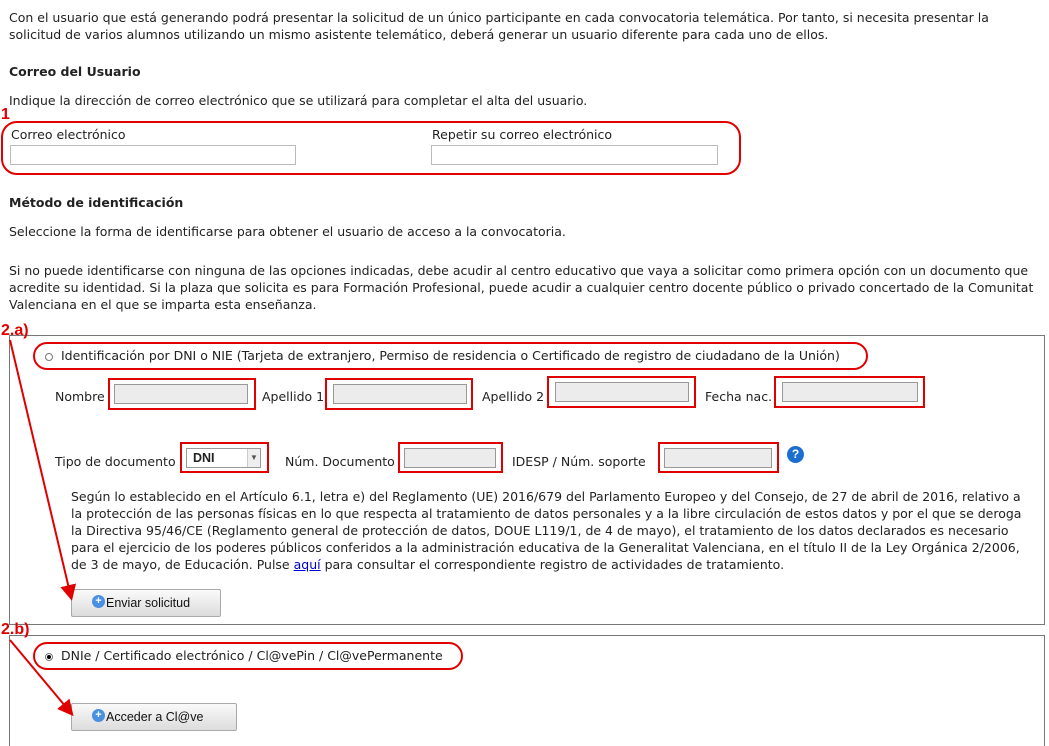 The height and width of the screenshot is (746, 1049). I want to click on annotation-arrow-2a, so click(43, 470).